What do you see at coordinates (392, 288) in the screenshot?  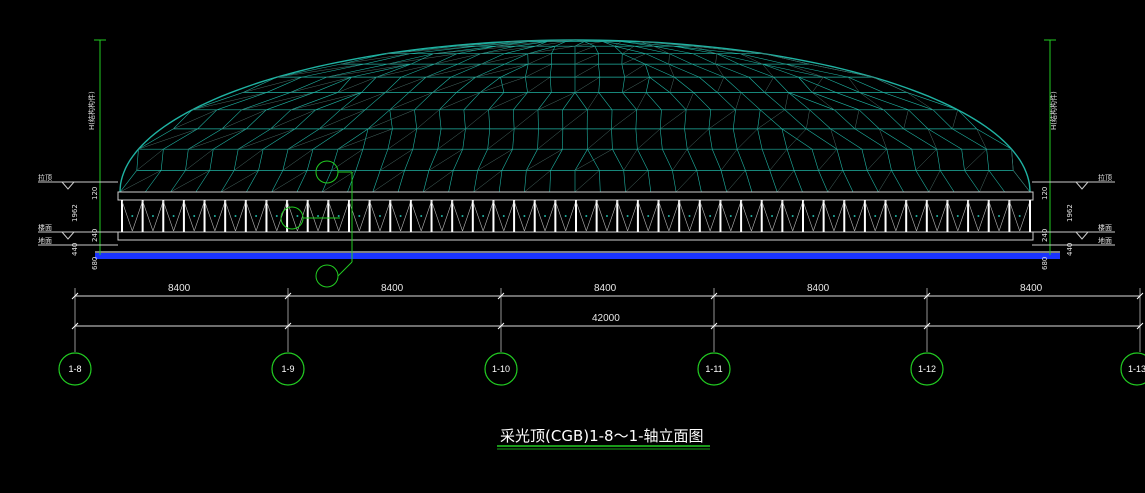 I see `span-dimension-text: 8400` at bounding box center [392, 288].